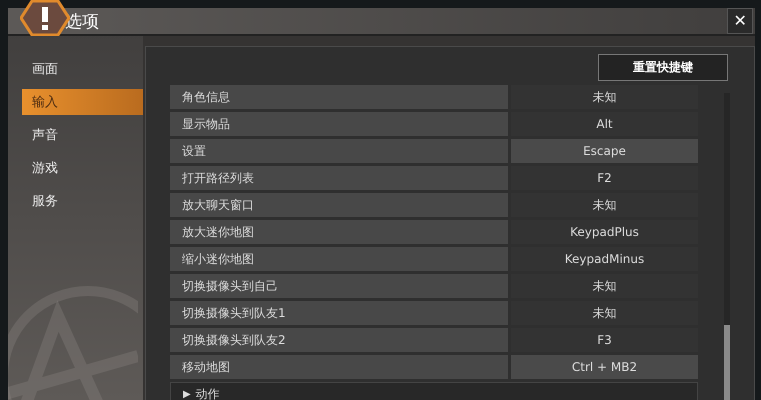 This screenshot has height=400, width=761. Describe the element at coordinates (82, 102) in the screenshot. I see `sidebar-tab: 输入` at that location.